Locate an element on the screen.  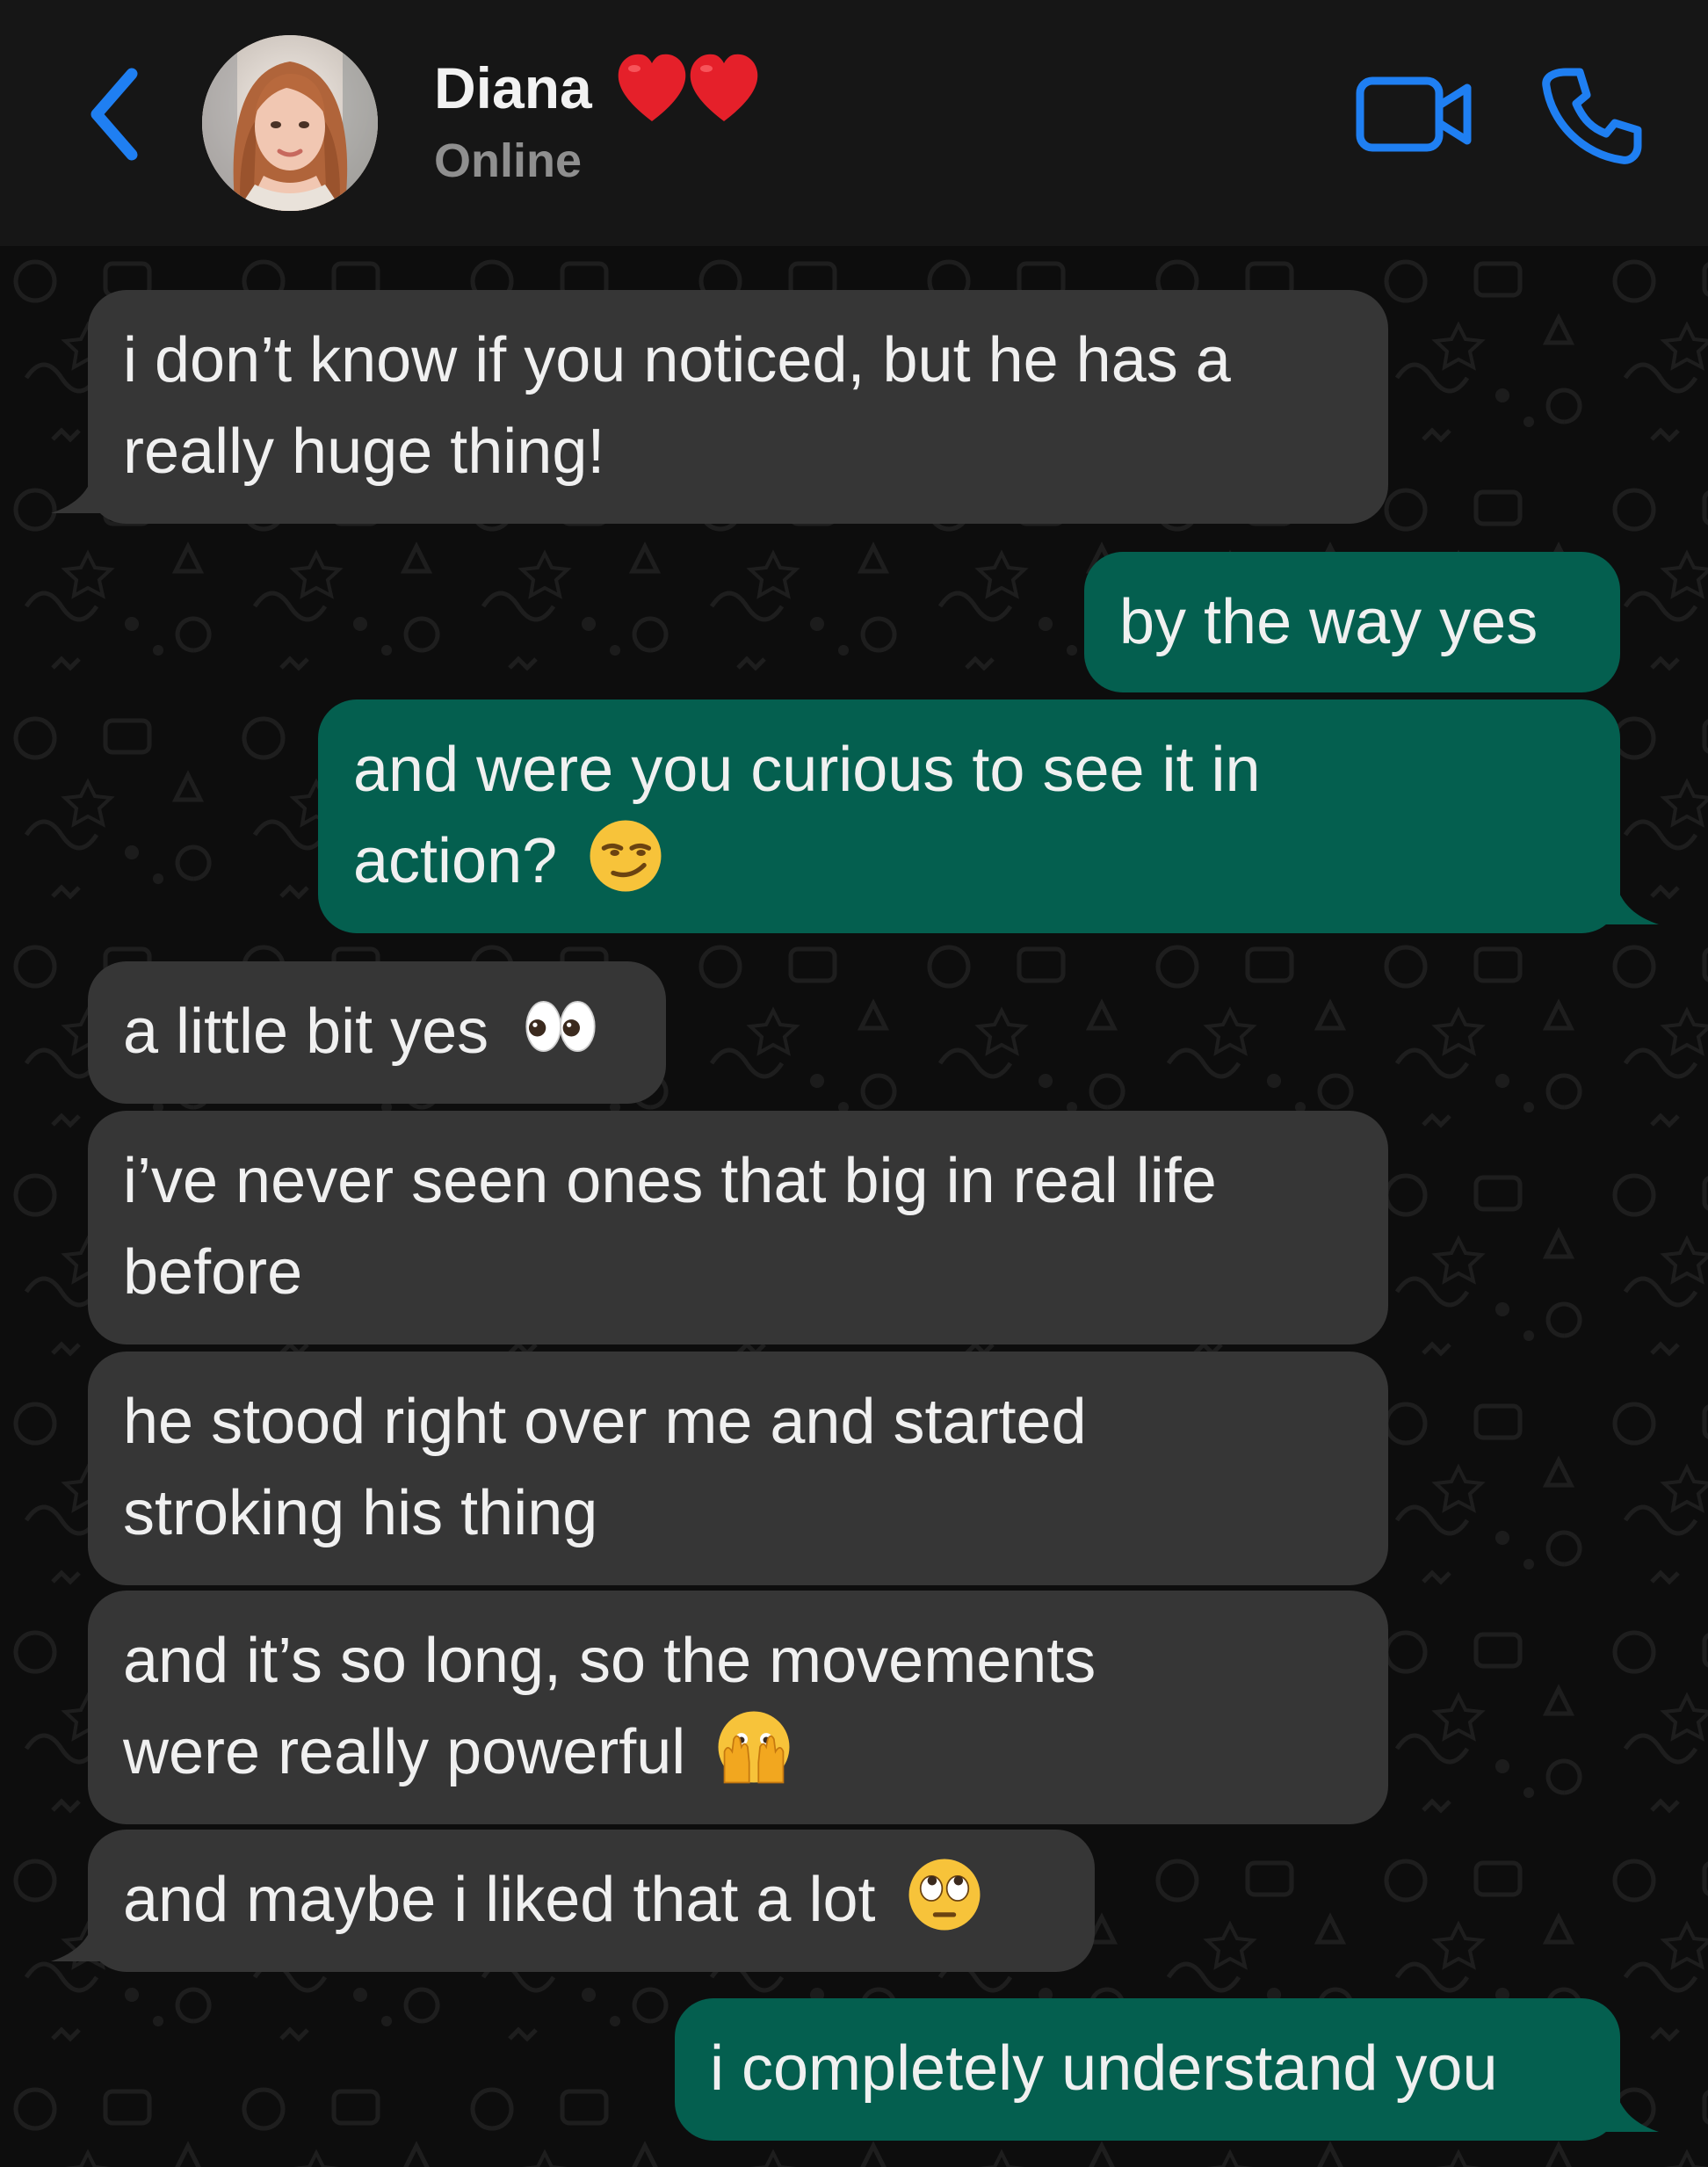
message-text: action? is located at coordinates (456, 861).